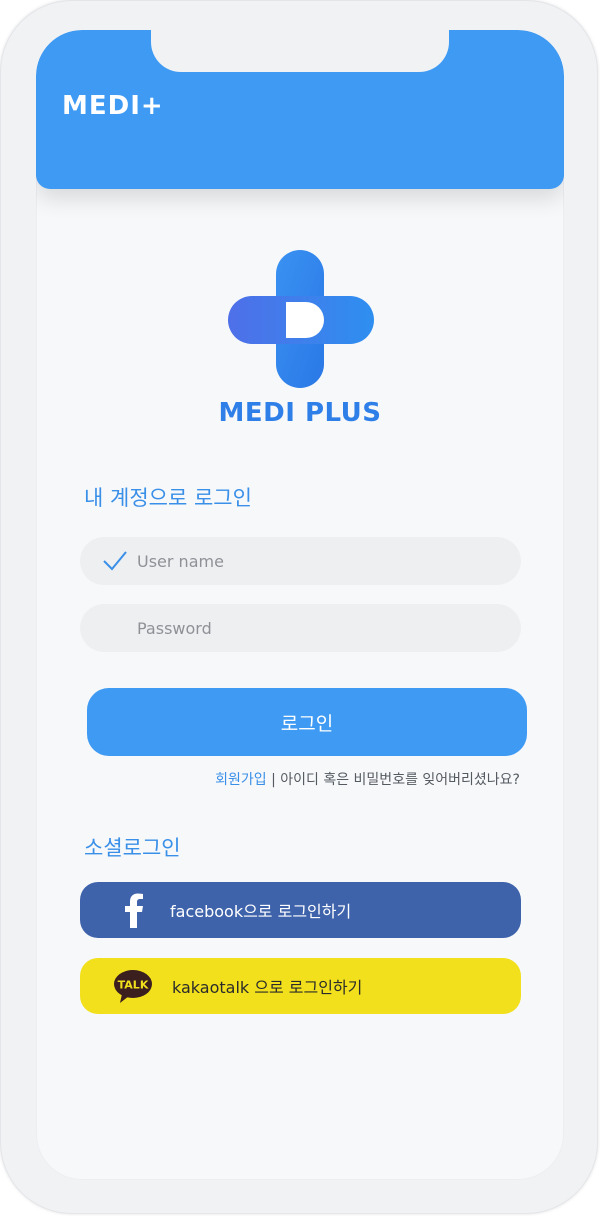 The width and height of the screenshot is (600, 1216). I want to click on header-brand: MEDI+, so click(113, 106).